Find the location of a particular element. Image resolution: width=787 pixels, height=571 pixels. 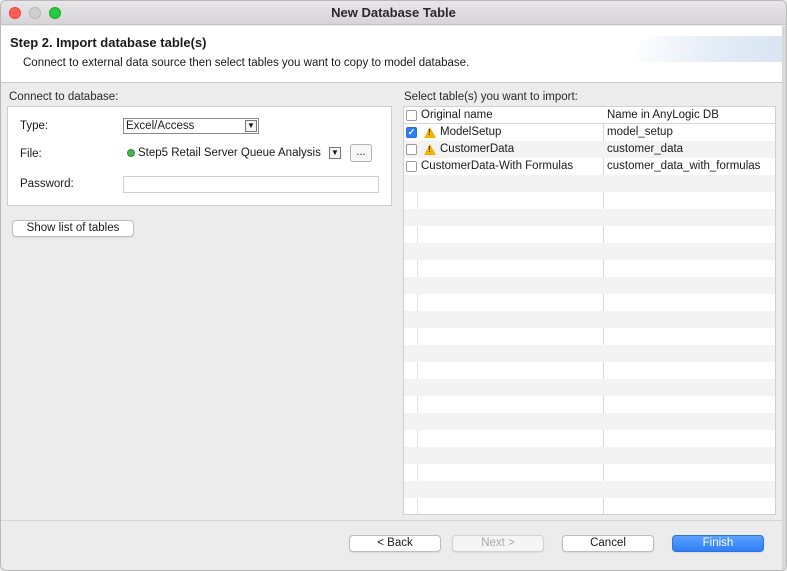

tables-section-label: Select table(s) you want to import: is located at coordinates (491, 97).